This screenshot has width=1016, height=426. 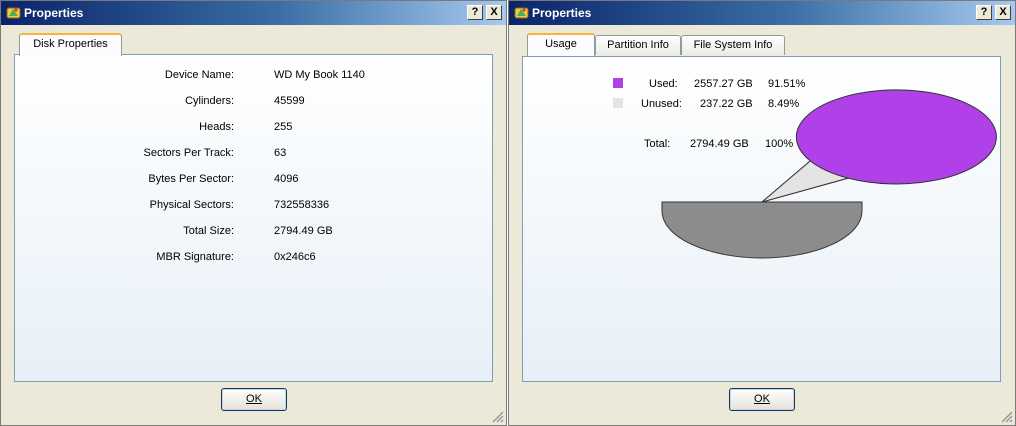 What do you see at coordinates (216, 127) in the screenshot?
I see `property-label: Heads:` at bounding box center [216, 127].